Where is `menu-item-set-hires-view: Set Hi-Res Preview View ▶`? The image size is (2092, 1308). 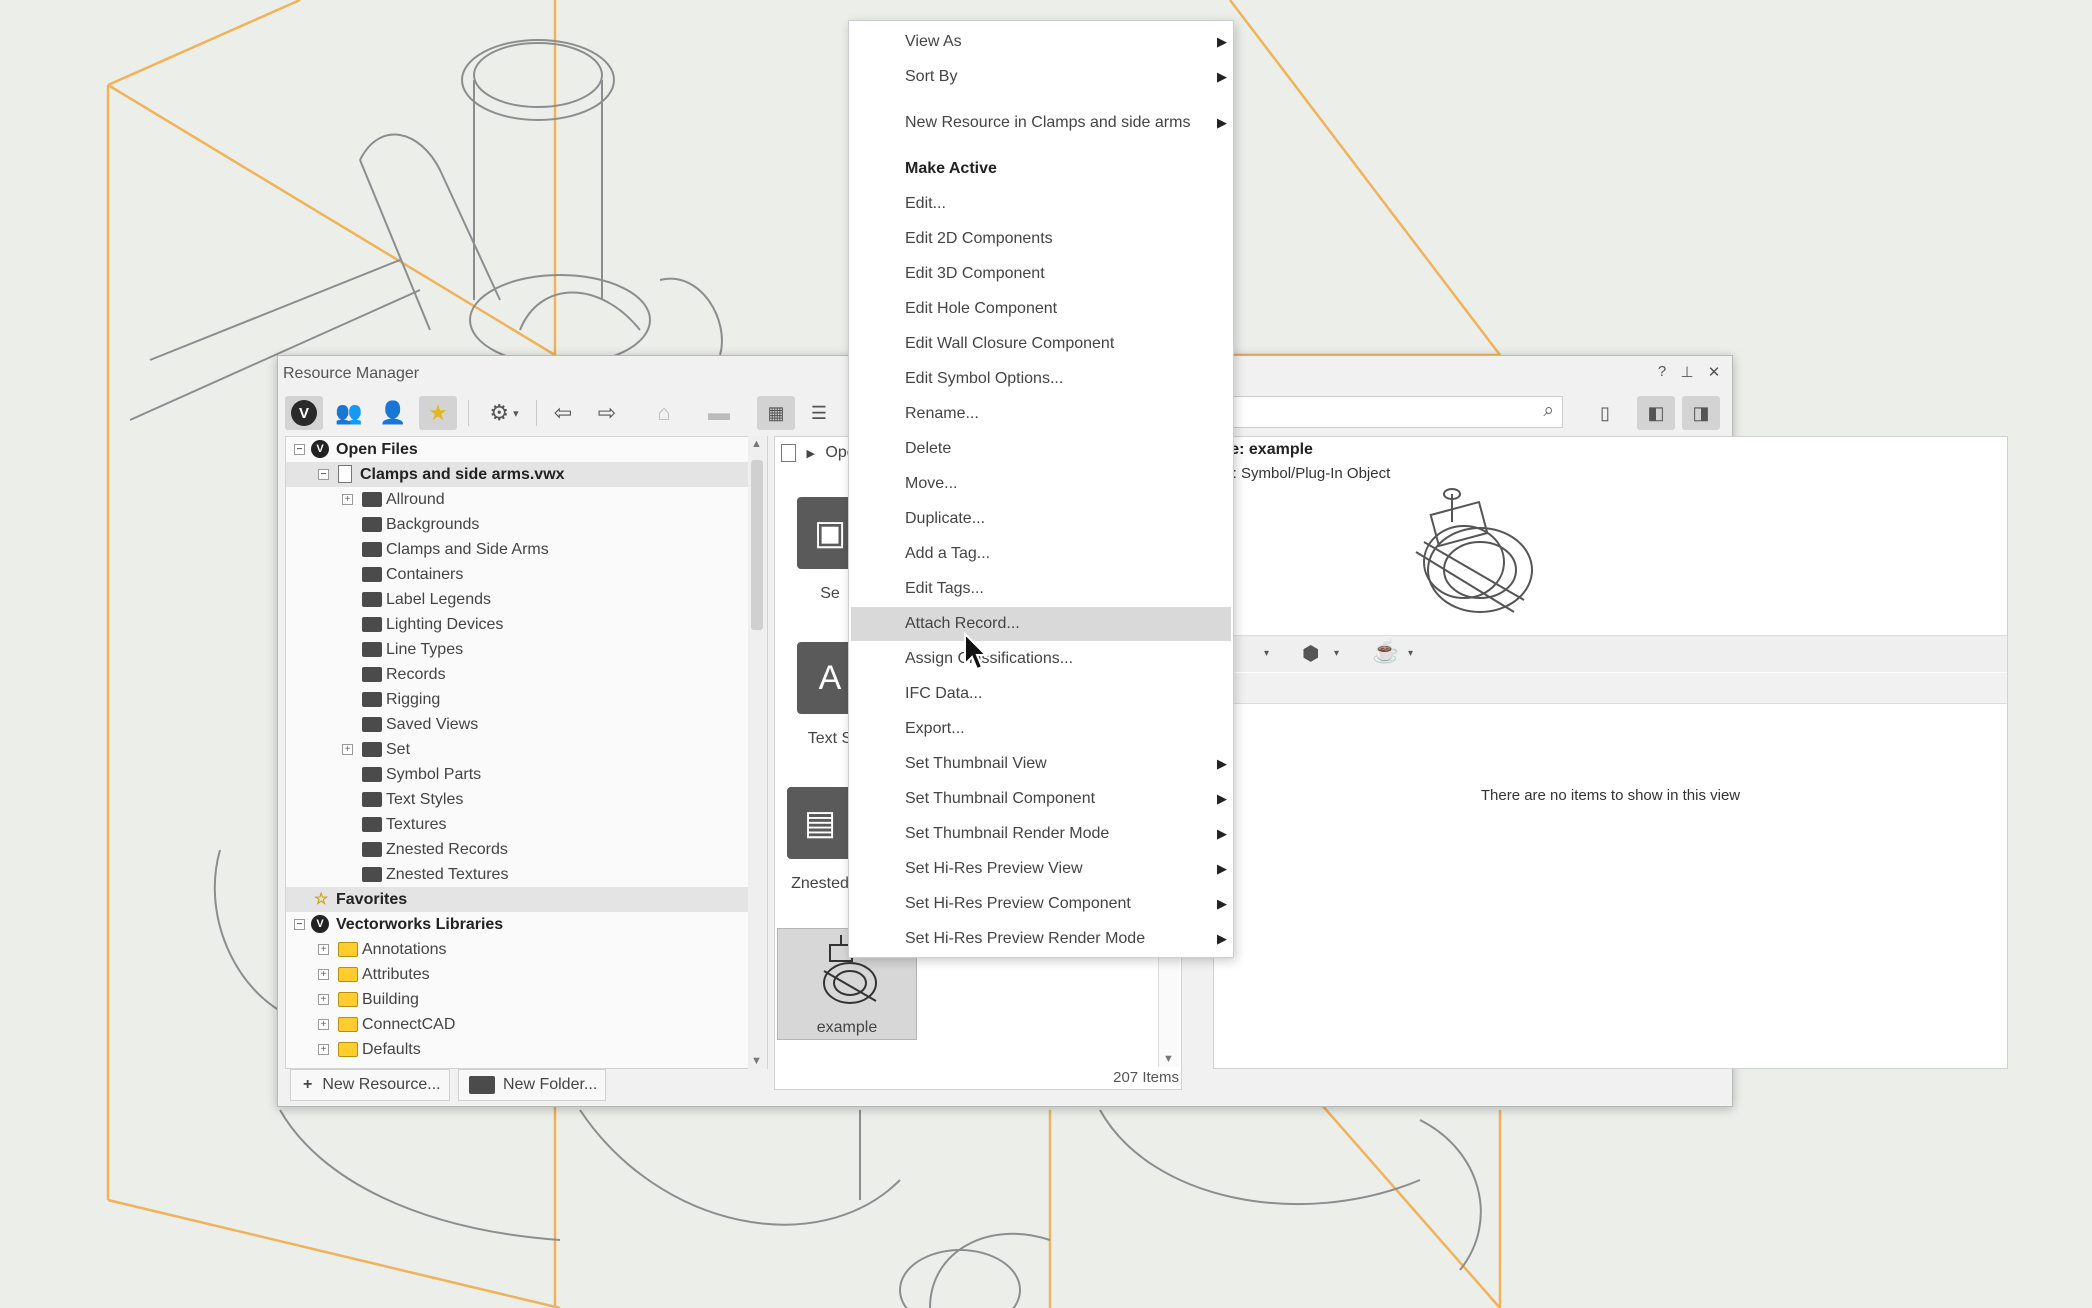
menu-item-set-hires-view: Set Hi-Res Preview View ▶ is located at coordinates (1041, 869).